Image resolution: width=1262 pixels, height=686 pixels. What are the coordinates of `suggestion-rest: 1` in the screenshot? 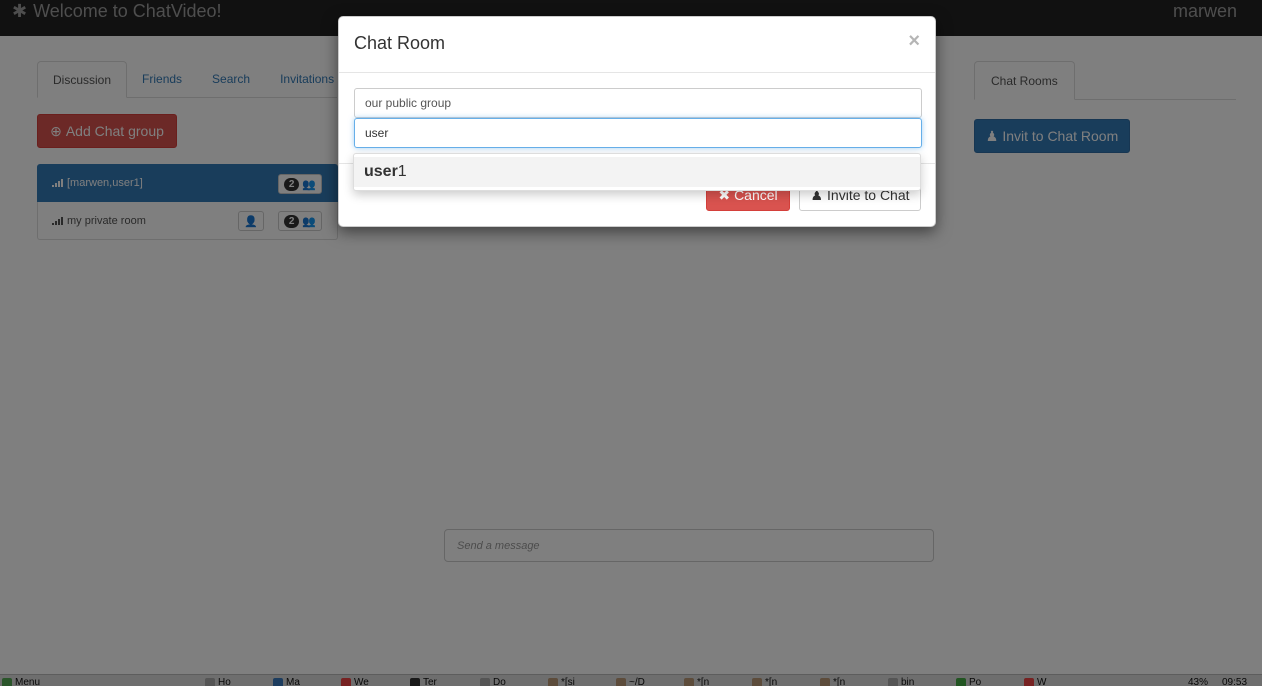 It's located at (402, 171).